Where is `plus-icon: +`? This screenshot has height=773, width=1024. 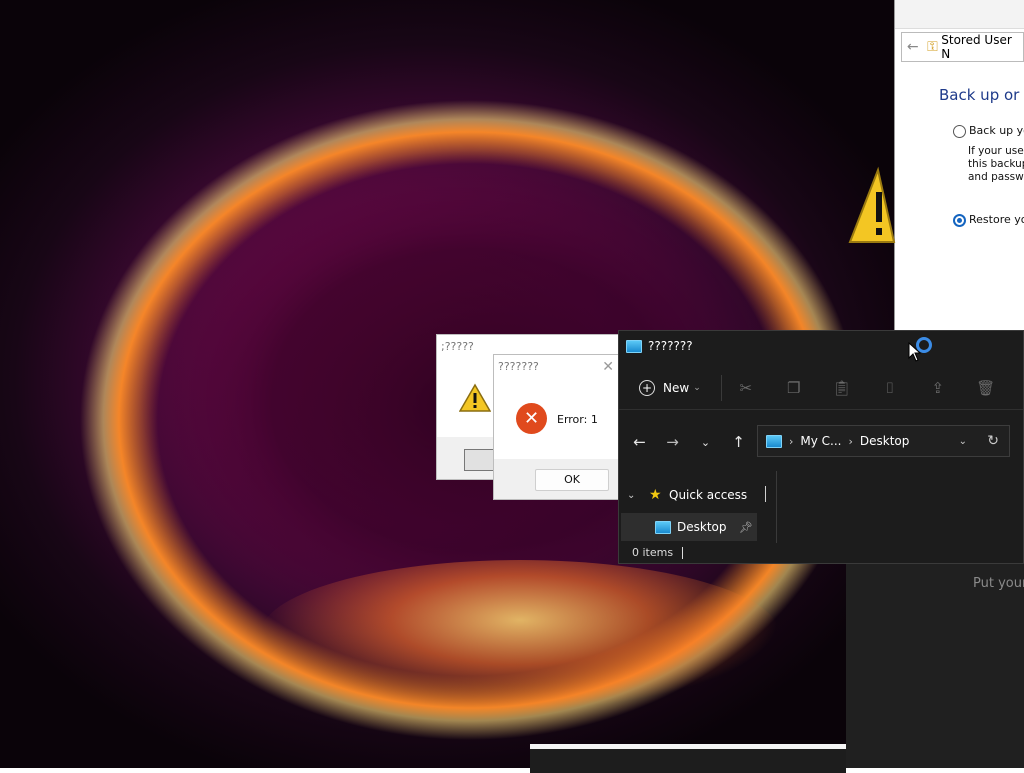 plus-icon: + is located at coordinates (647, 388).